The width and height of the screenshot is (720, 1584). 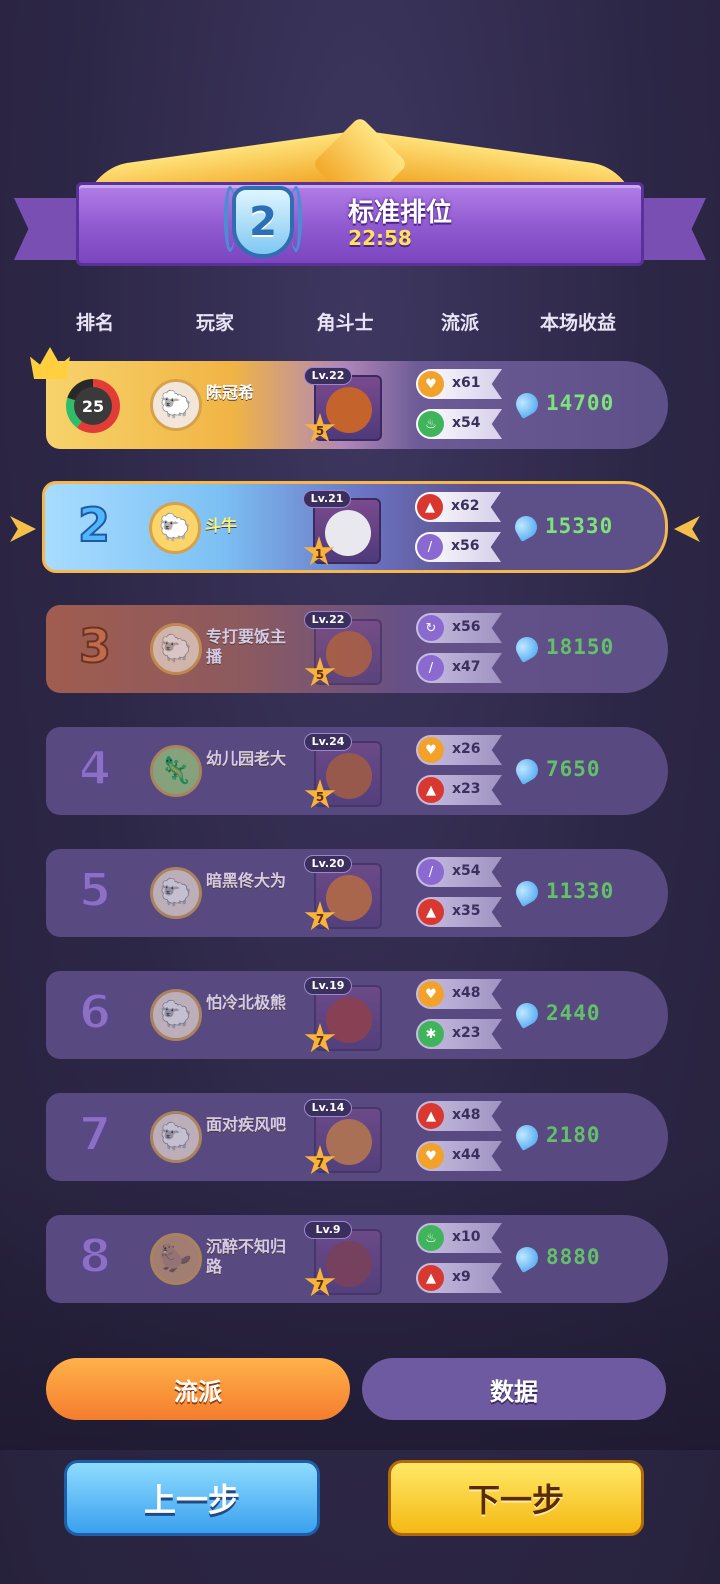 What do you see at coordinates (95, 1256) in the screenshot?
I see `rank-number: 8` at bounding box center [95, 1256].